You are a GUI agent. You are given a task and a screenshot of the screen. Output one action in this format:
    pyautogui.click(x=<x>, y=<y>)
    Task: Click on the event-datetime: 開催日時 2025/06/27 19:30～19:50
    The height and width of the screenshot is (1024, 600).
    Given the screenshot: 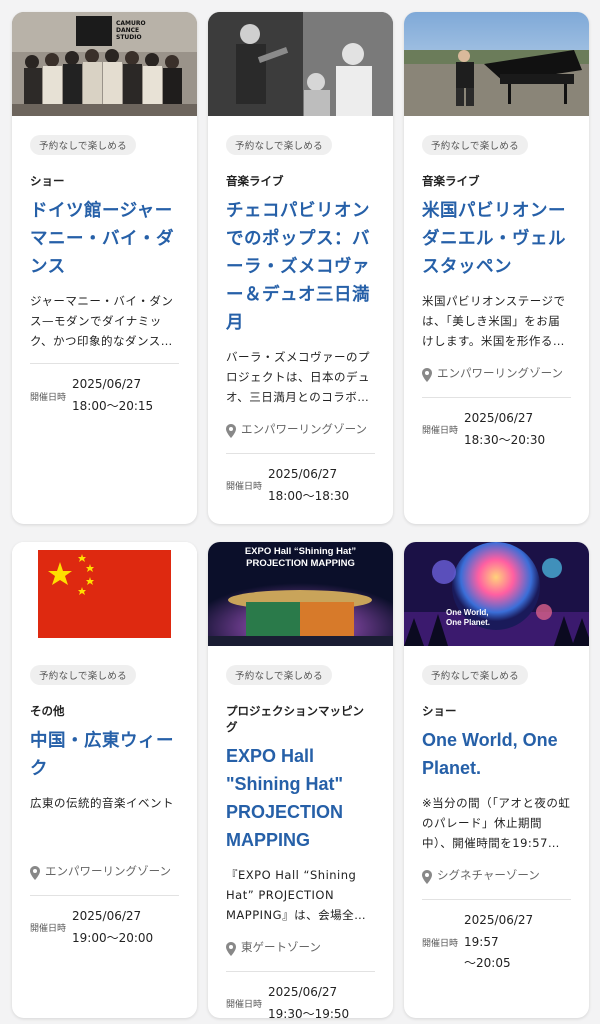 What is the action you would take?
    pyautogui.click(x=300, y=995)
    